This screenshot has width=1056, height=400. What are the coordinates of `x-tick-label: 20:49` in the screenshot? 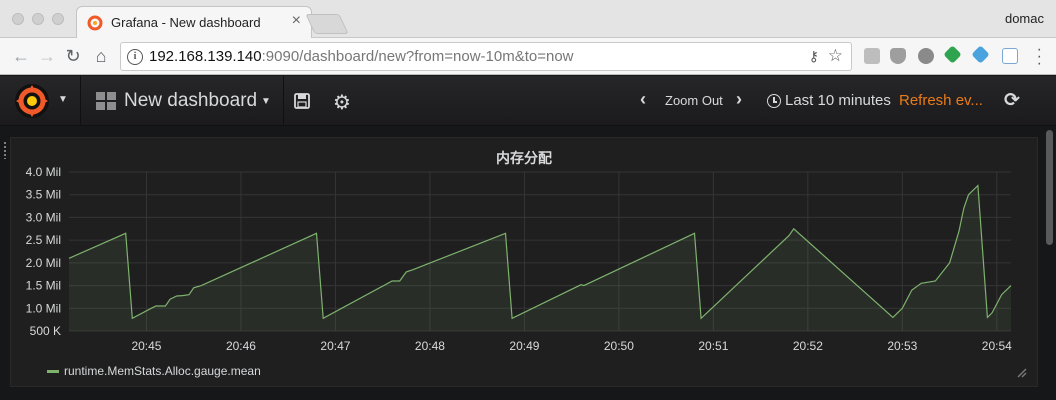 It's located at (524, 346).